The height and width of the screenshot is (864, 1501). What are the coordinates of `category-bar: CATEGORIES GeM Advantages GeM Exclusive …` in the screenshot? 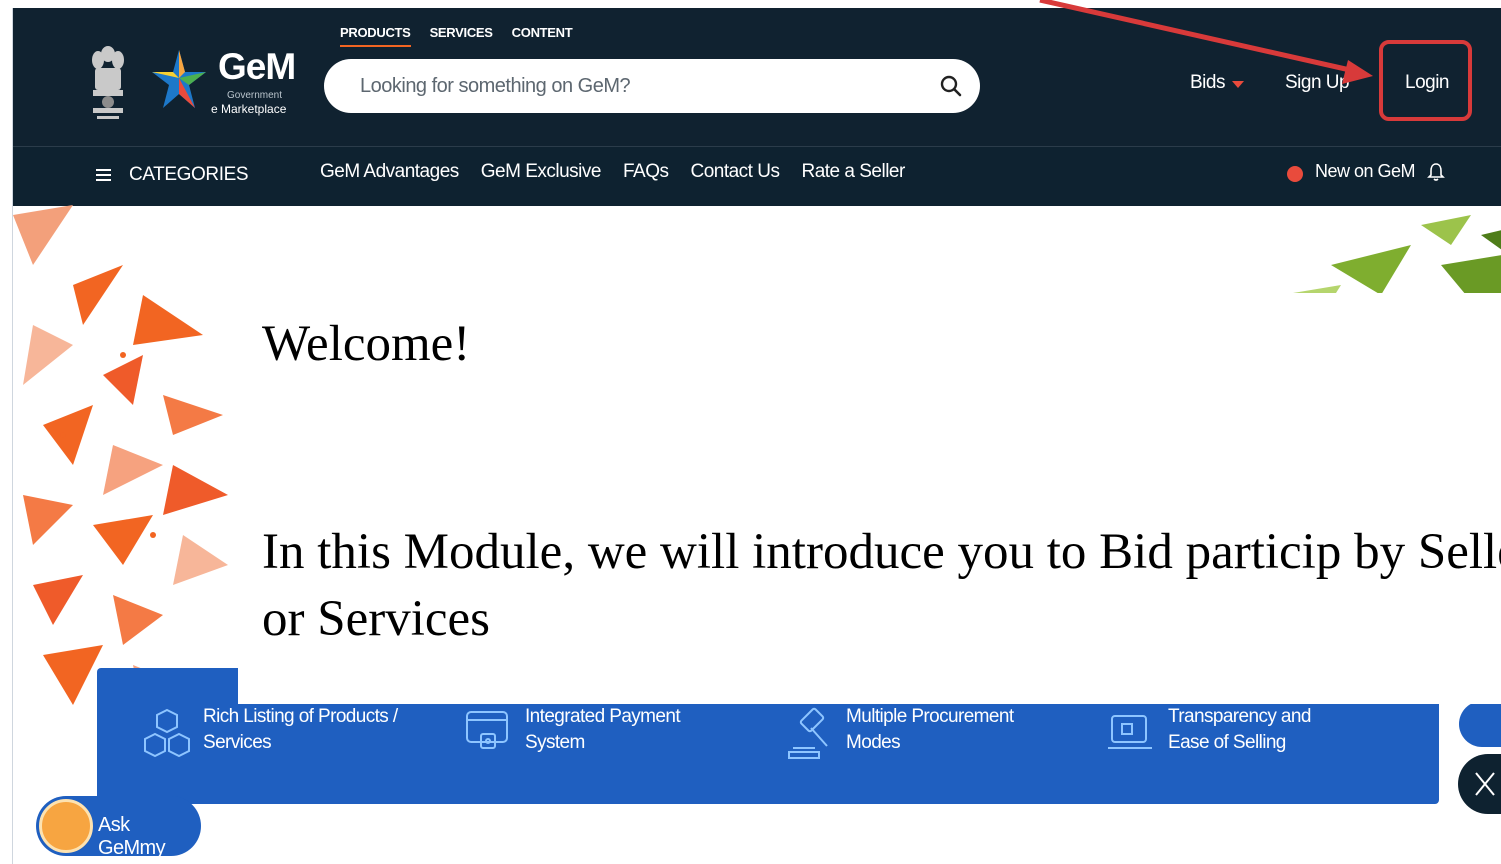 It's located at (757, 176).